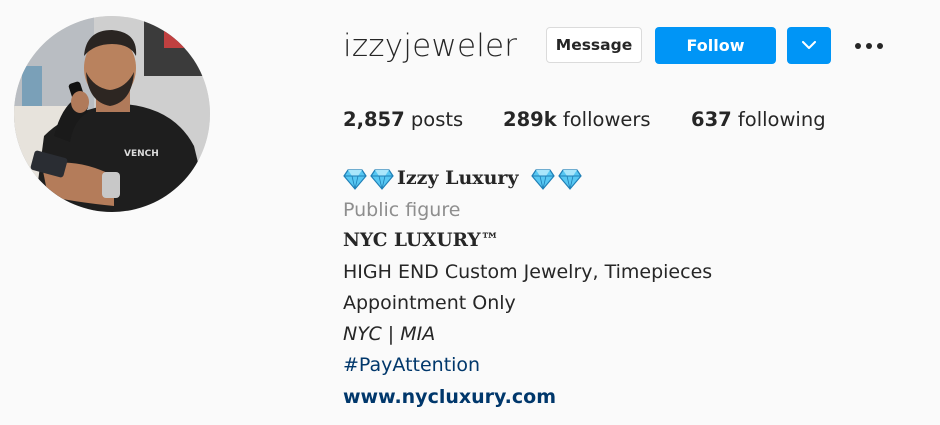  What do you see at coordinates (449, 397) in the screenshot?
I see `bio-website-link: www.nycluxury.com` at bounding box center [449, 397].